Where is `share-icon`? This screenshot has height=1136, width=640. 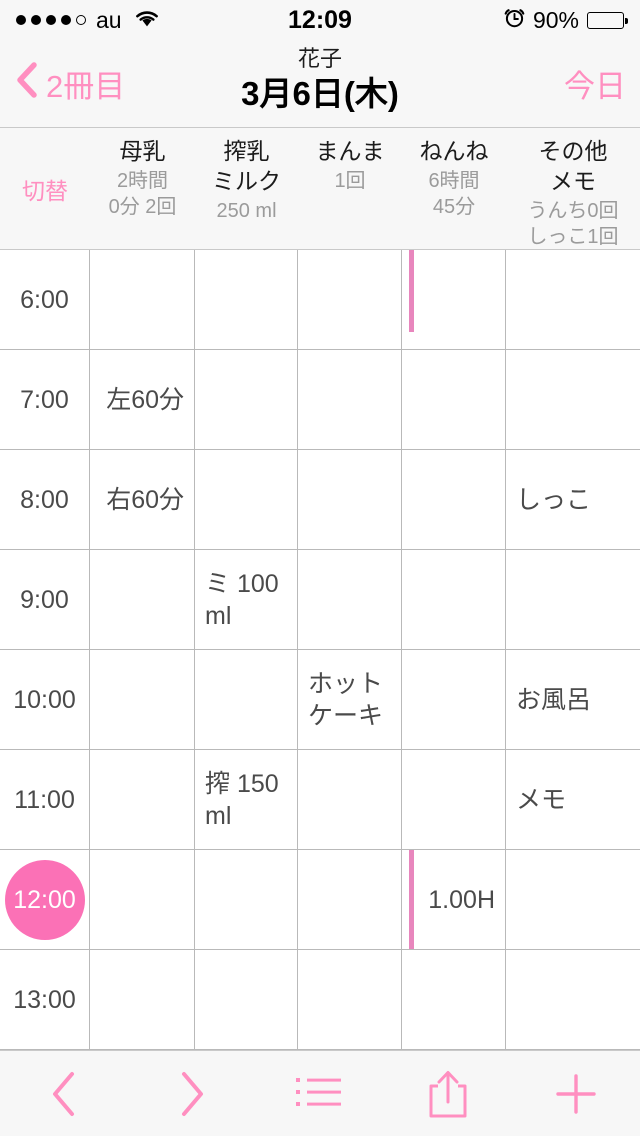
share-icon is located at coordinates (448, 1094).